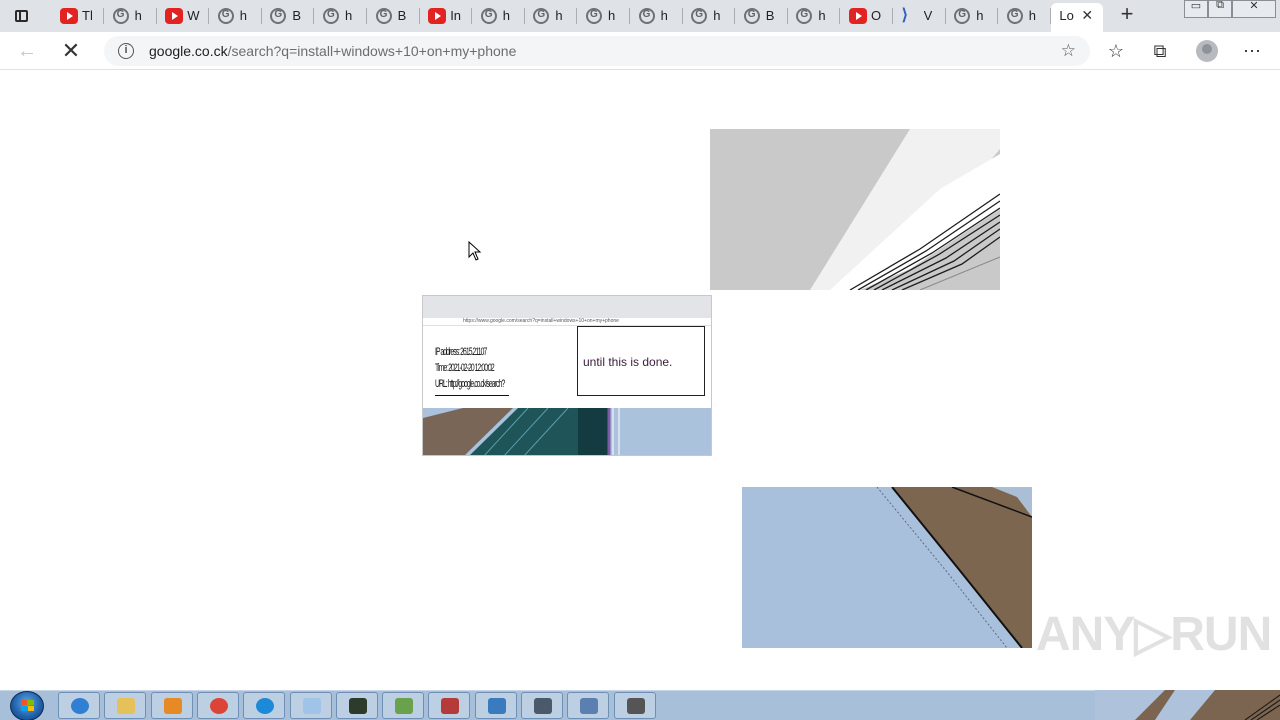 This screenshot has width=1280, height=720. What do you see at coordinates (1068, 51) in the screenshot?
I see `add-favorite-icon: ☆` at bounding box center [1068, 51].